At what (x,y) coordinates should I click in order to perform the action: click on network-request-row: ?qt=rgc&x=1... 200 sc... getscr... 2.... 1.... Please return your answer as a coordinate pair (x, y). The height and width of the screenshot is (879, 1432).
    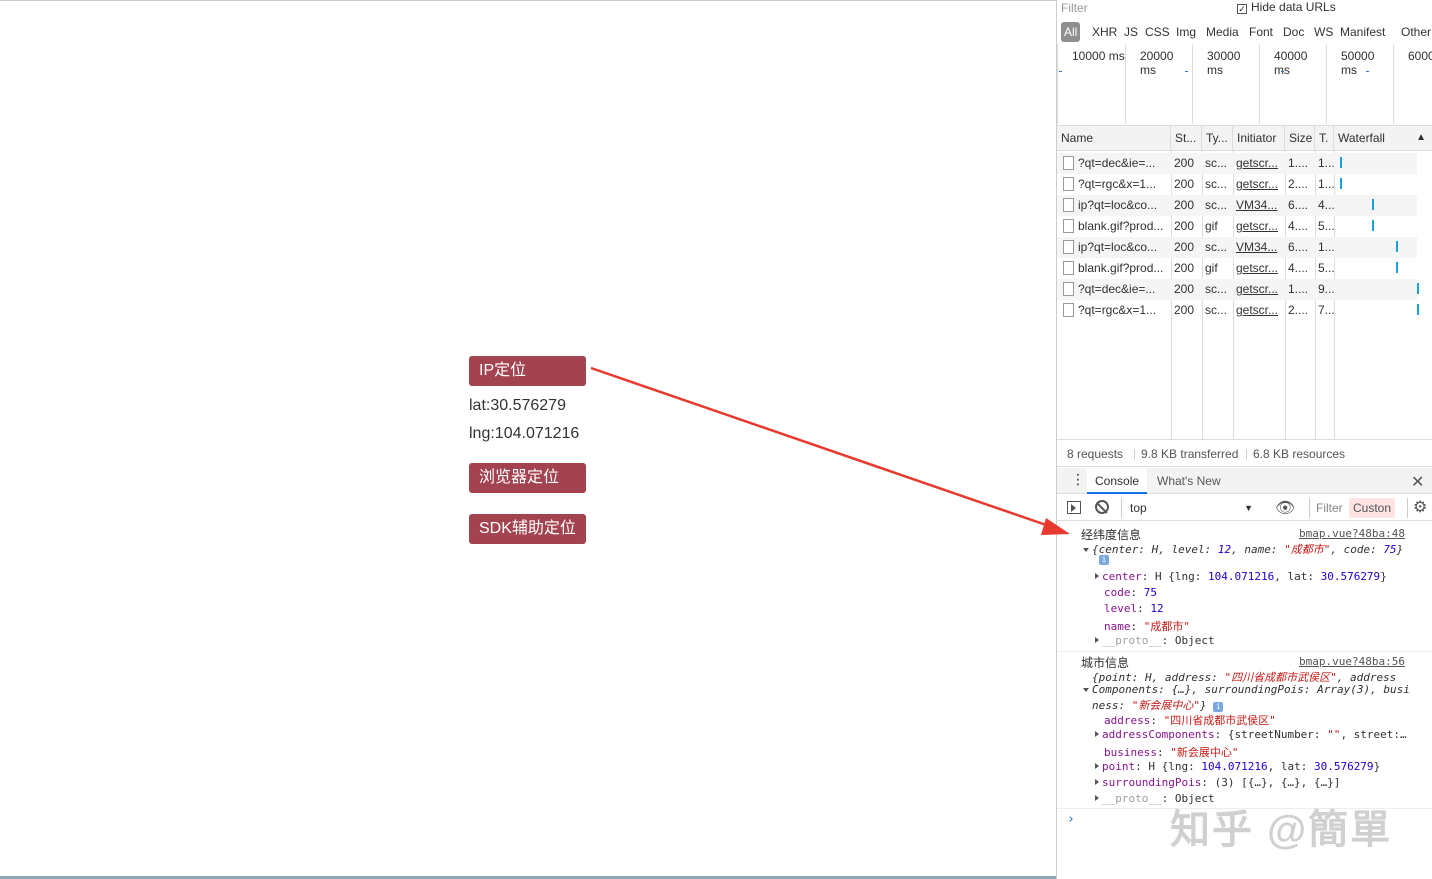
    Looking at the image, I should click on (1237, 184).